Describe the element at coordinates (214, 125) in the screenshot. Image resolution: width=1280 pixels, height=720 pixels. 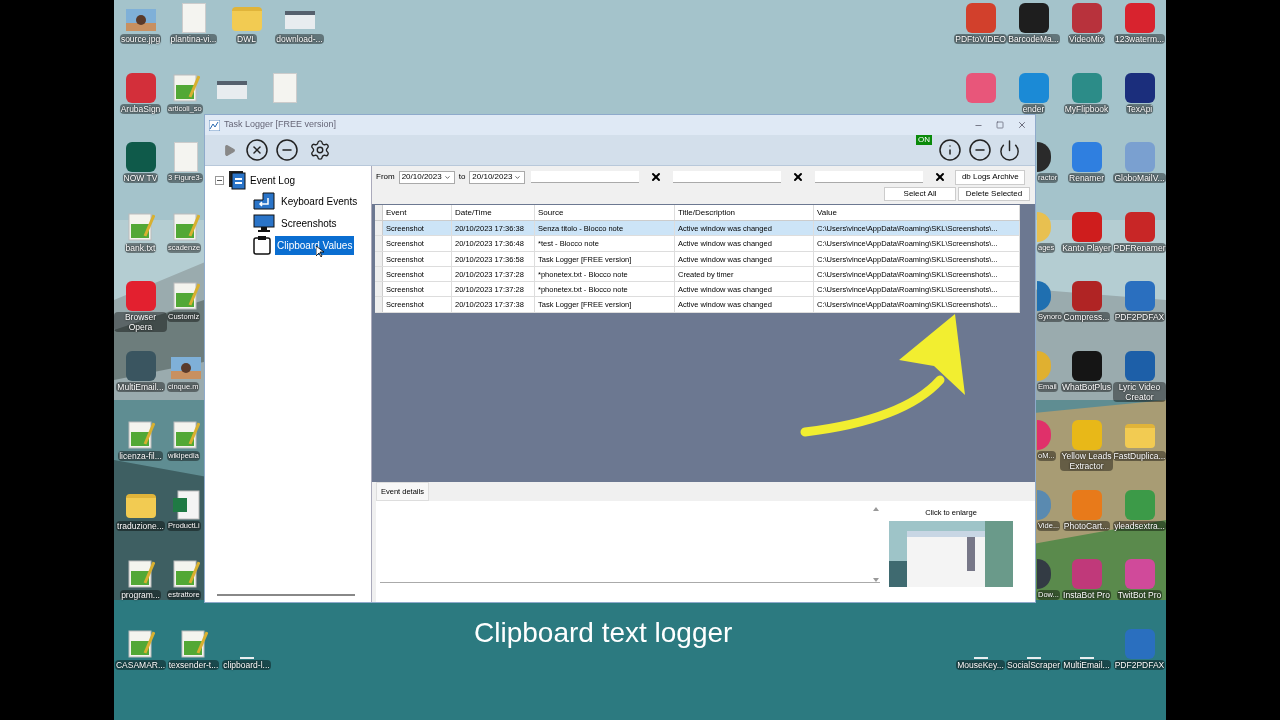
I see `app-logo-icon` at that location.